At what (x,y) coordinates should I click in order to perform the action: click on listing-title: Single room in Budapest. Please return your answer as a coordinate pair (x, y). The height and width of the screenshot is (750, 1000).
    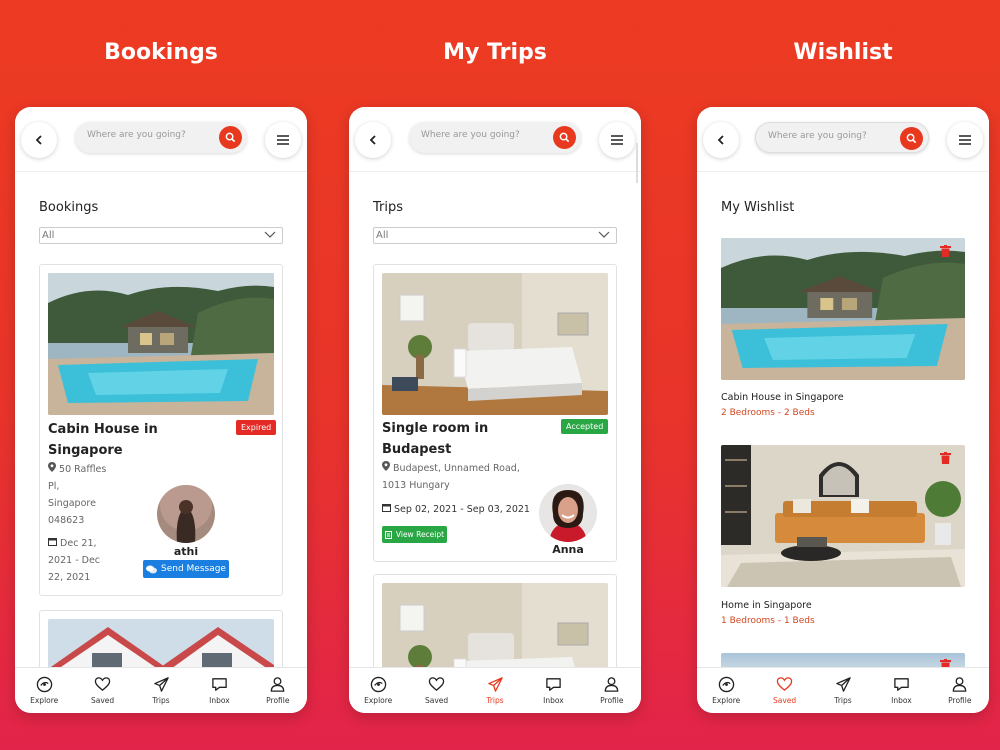
    Looking at the image, I should click on (435, 439).